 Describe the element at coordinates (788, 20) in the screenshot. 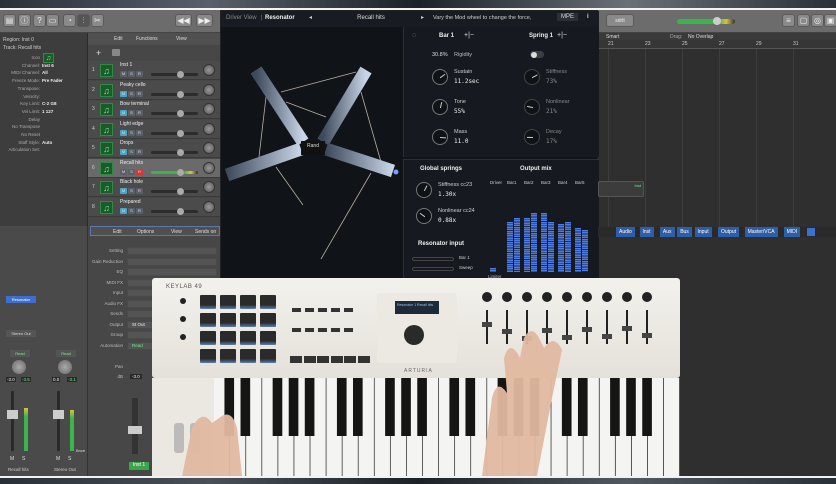

I see `list-editors-icon: ≡` at that location.